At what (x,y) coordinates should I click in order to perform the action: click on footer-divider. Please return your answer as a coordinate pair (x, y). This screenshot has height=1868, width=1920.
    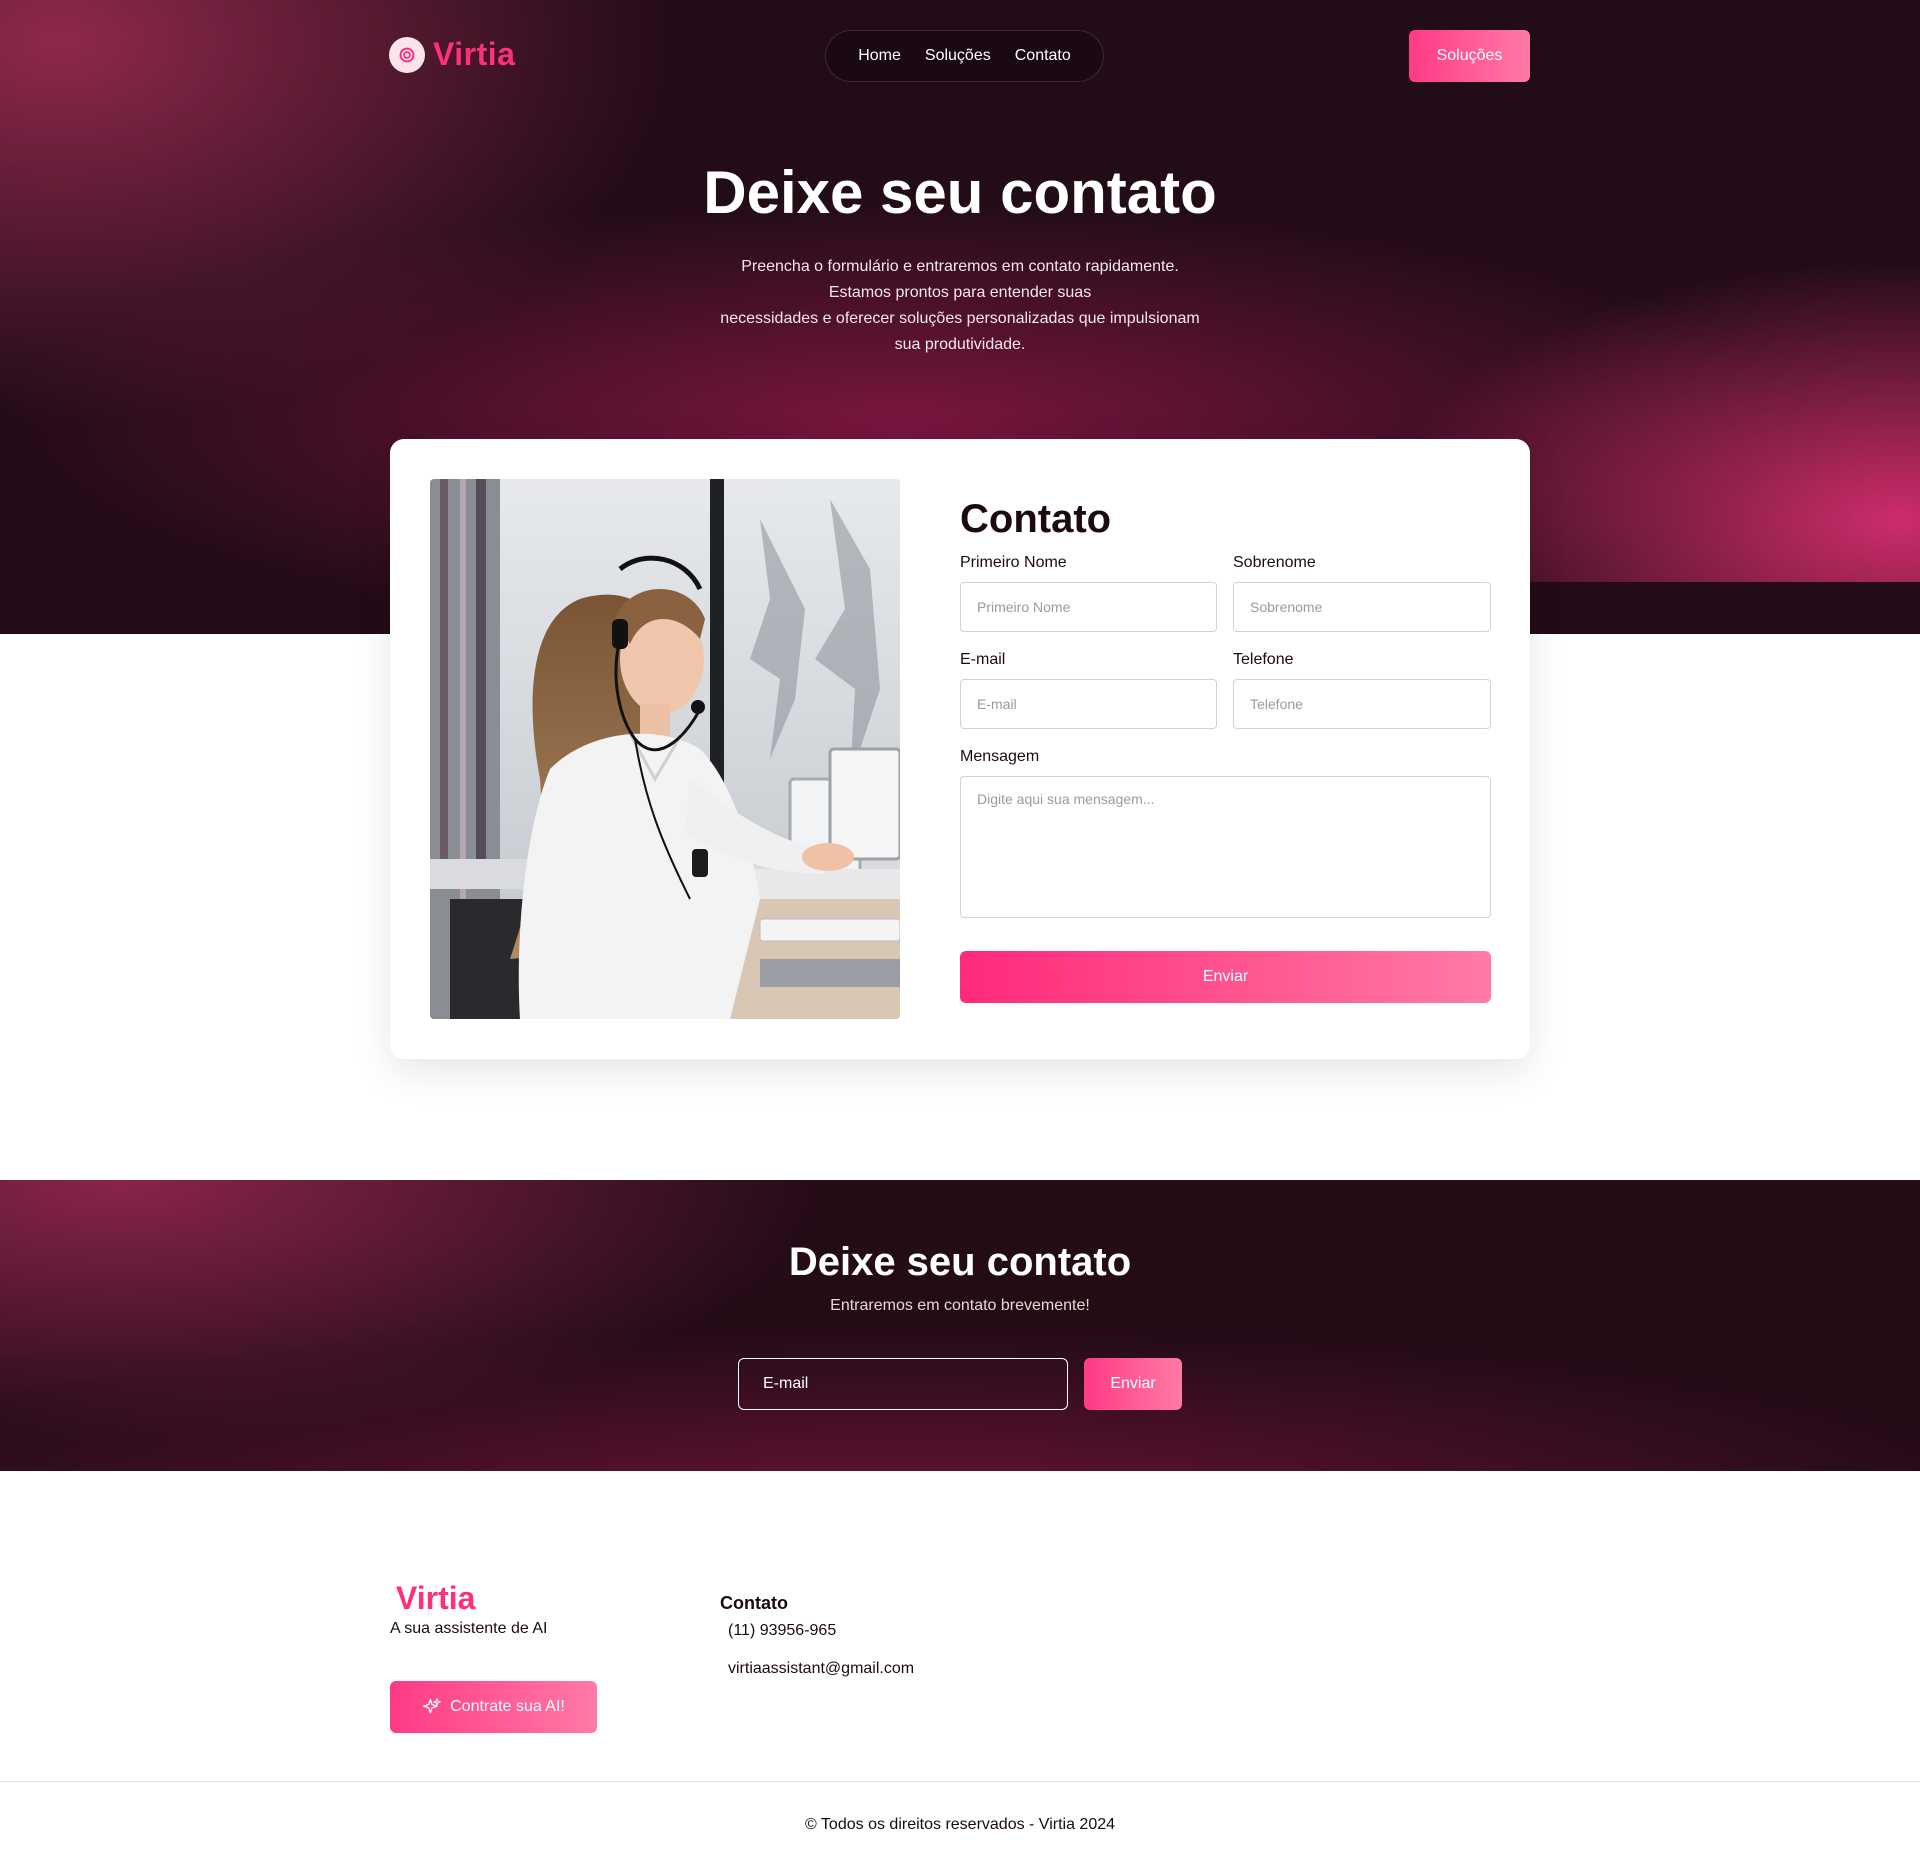
    Looking at the image, I should click on (960, 1781).